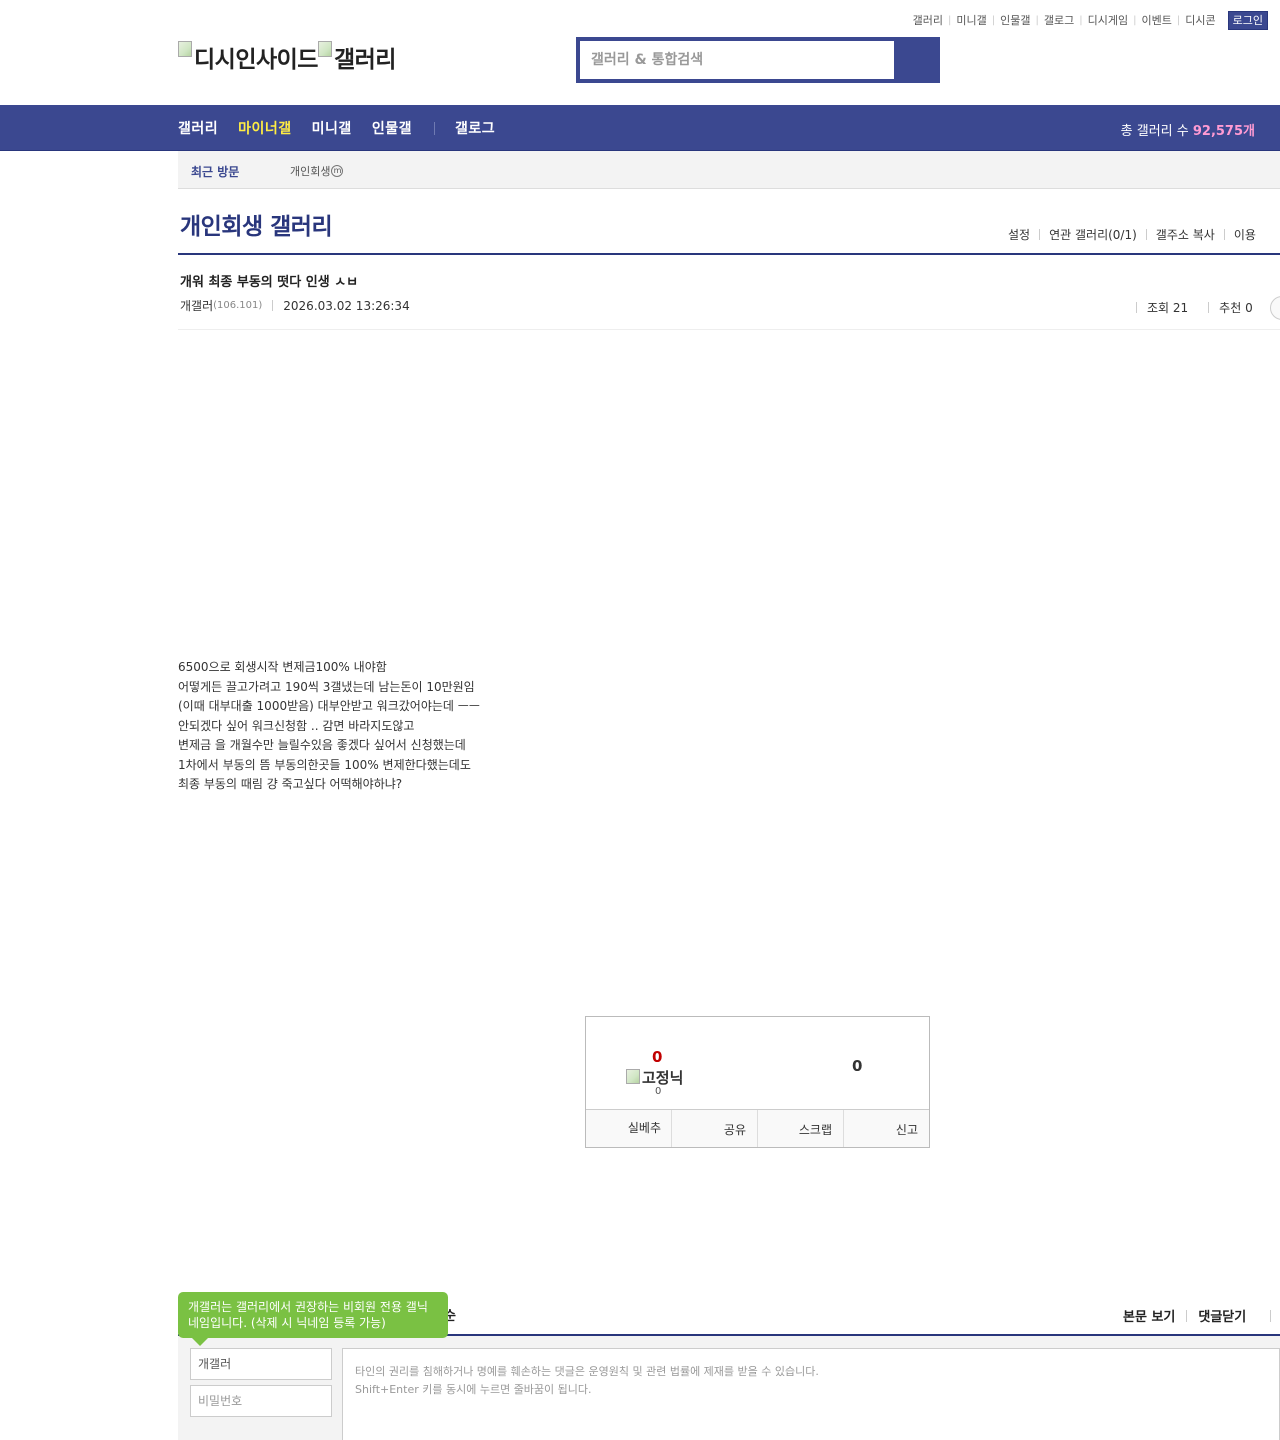  I want to click on real-best-button: 실베추, so click(629, 1128).